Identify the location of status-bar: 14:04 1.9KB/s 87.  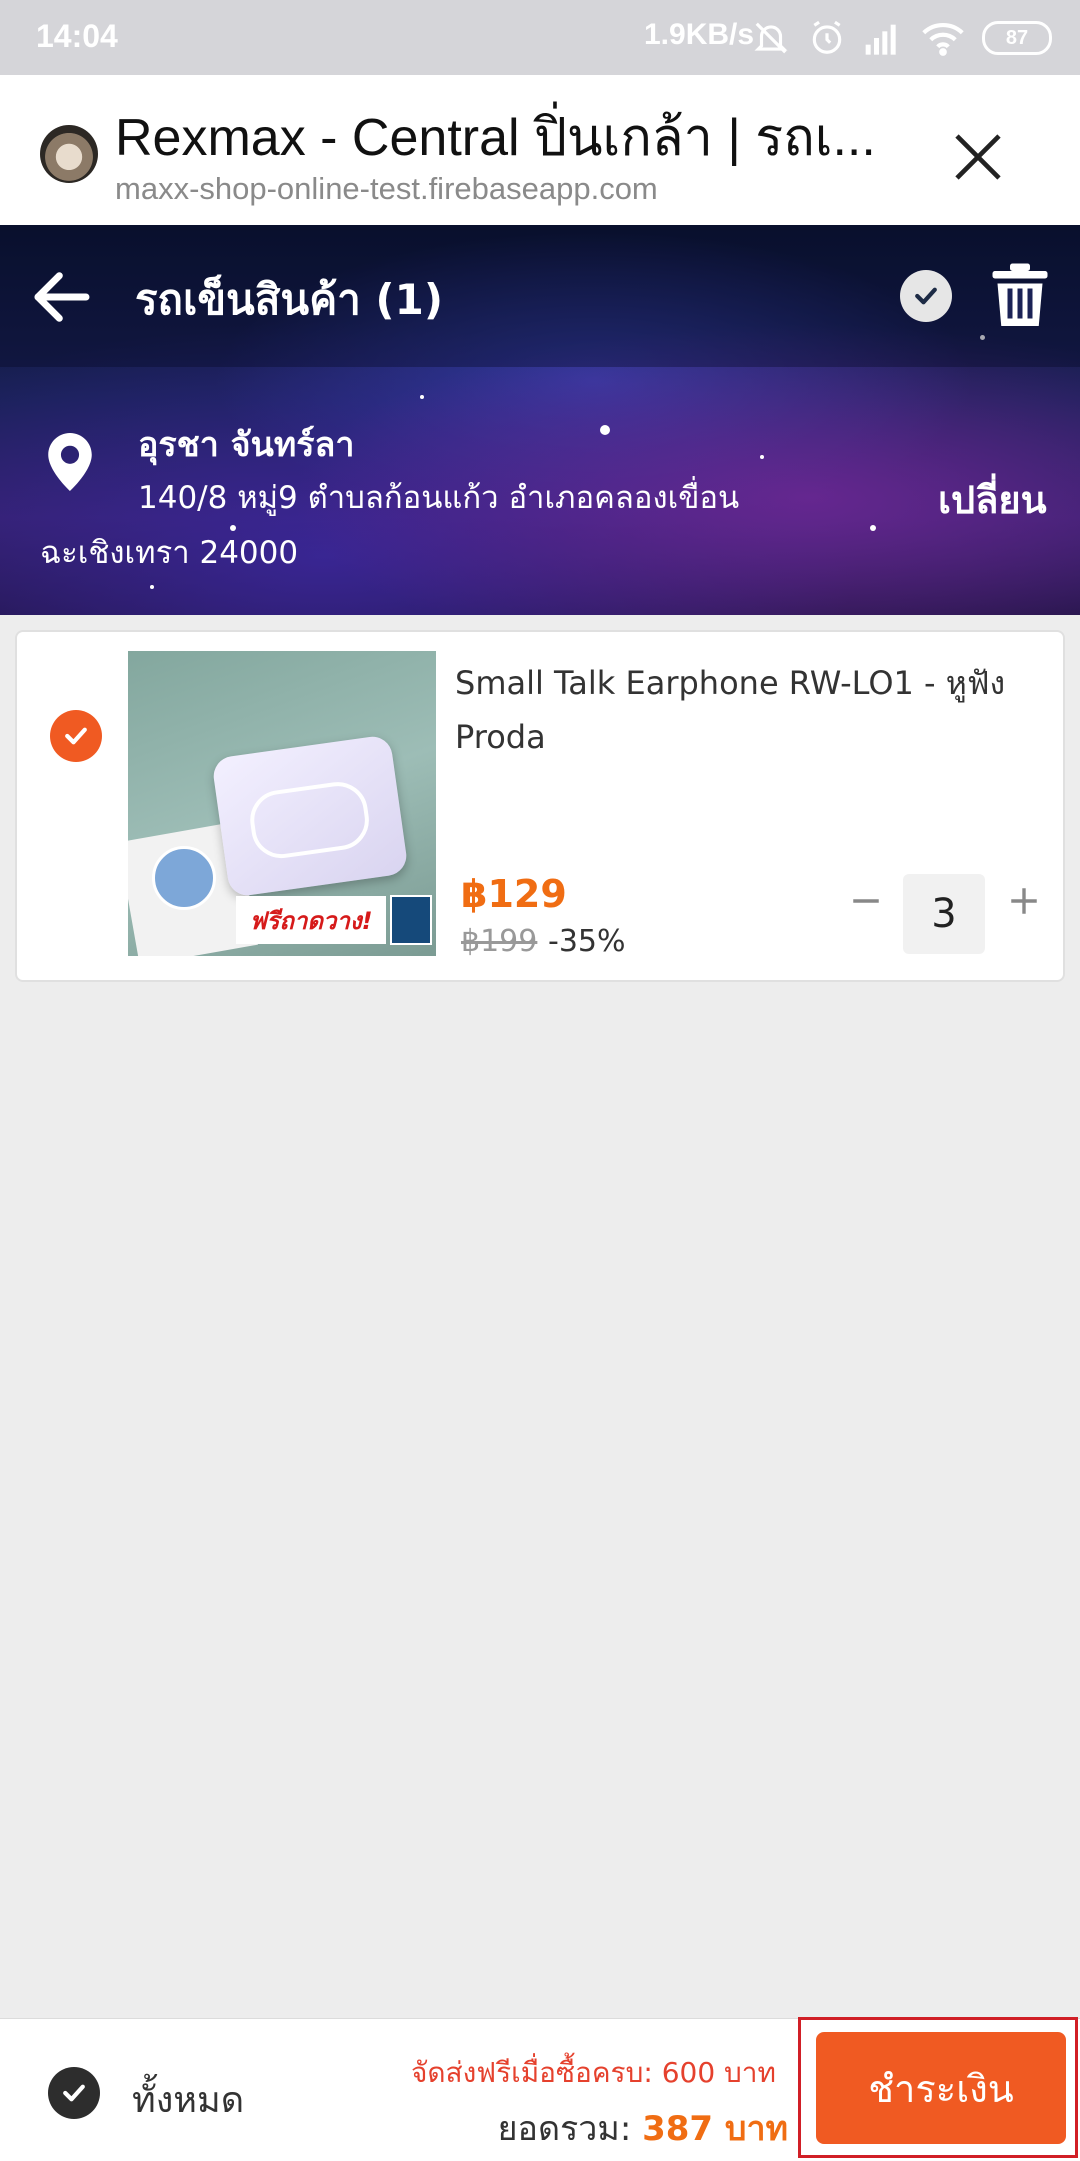
(540, 37).